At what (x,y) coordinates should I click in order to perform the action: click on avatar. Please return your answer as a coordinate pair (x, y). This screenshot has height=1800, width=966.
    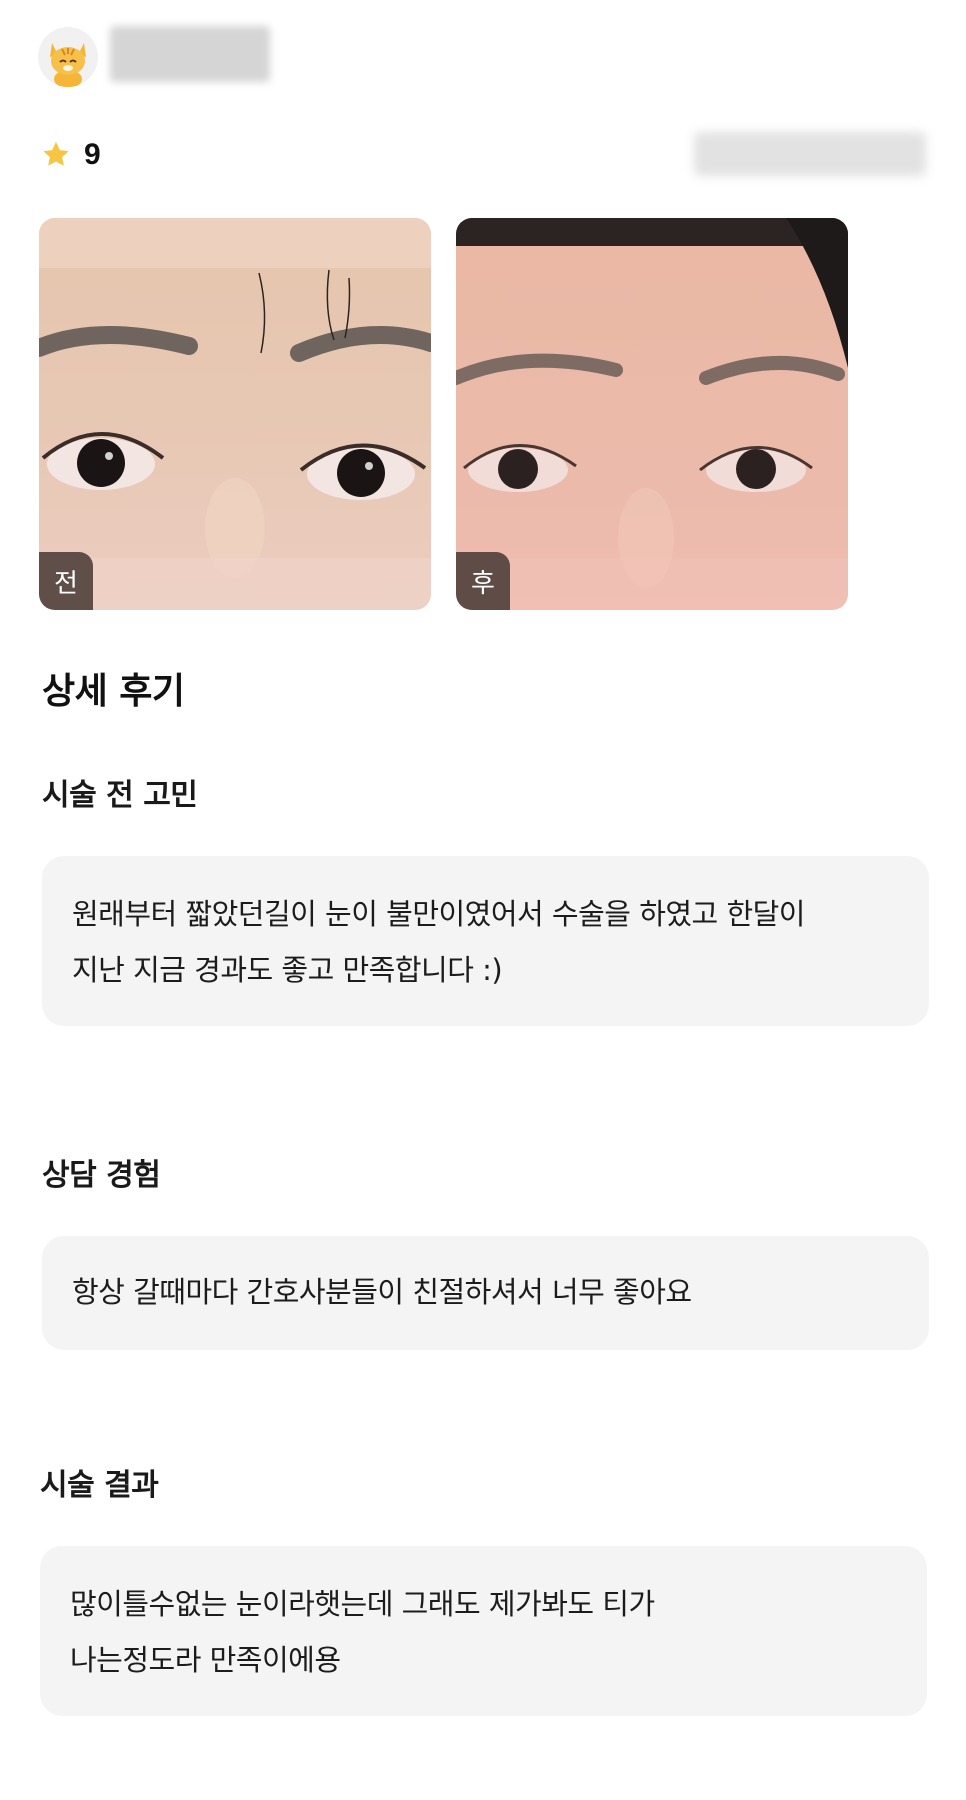
    Looking at the image, I should click on (68, 57).